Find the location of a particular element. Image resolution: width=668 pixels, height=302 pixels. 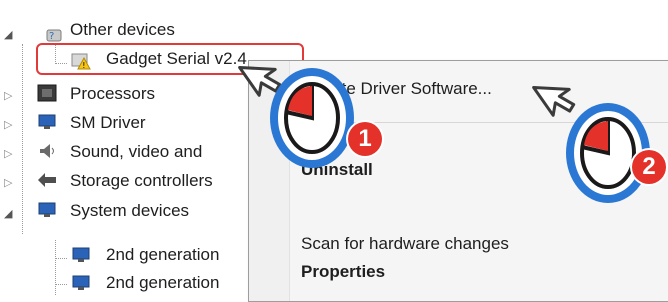

tree-item-label: Gadget Serial v2.4 is located at coordinates (176, 58).